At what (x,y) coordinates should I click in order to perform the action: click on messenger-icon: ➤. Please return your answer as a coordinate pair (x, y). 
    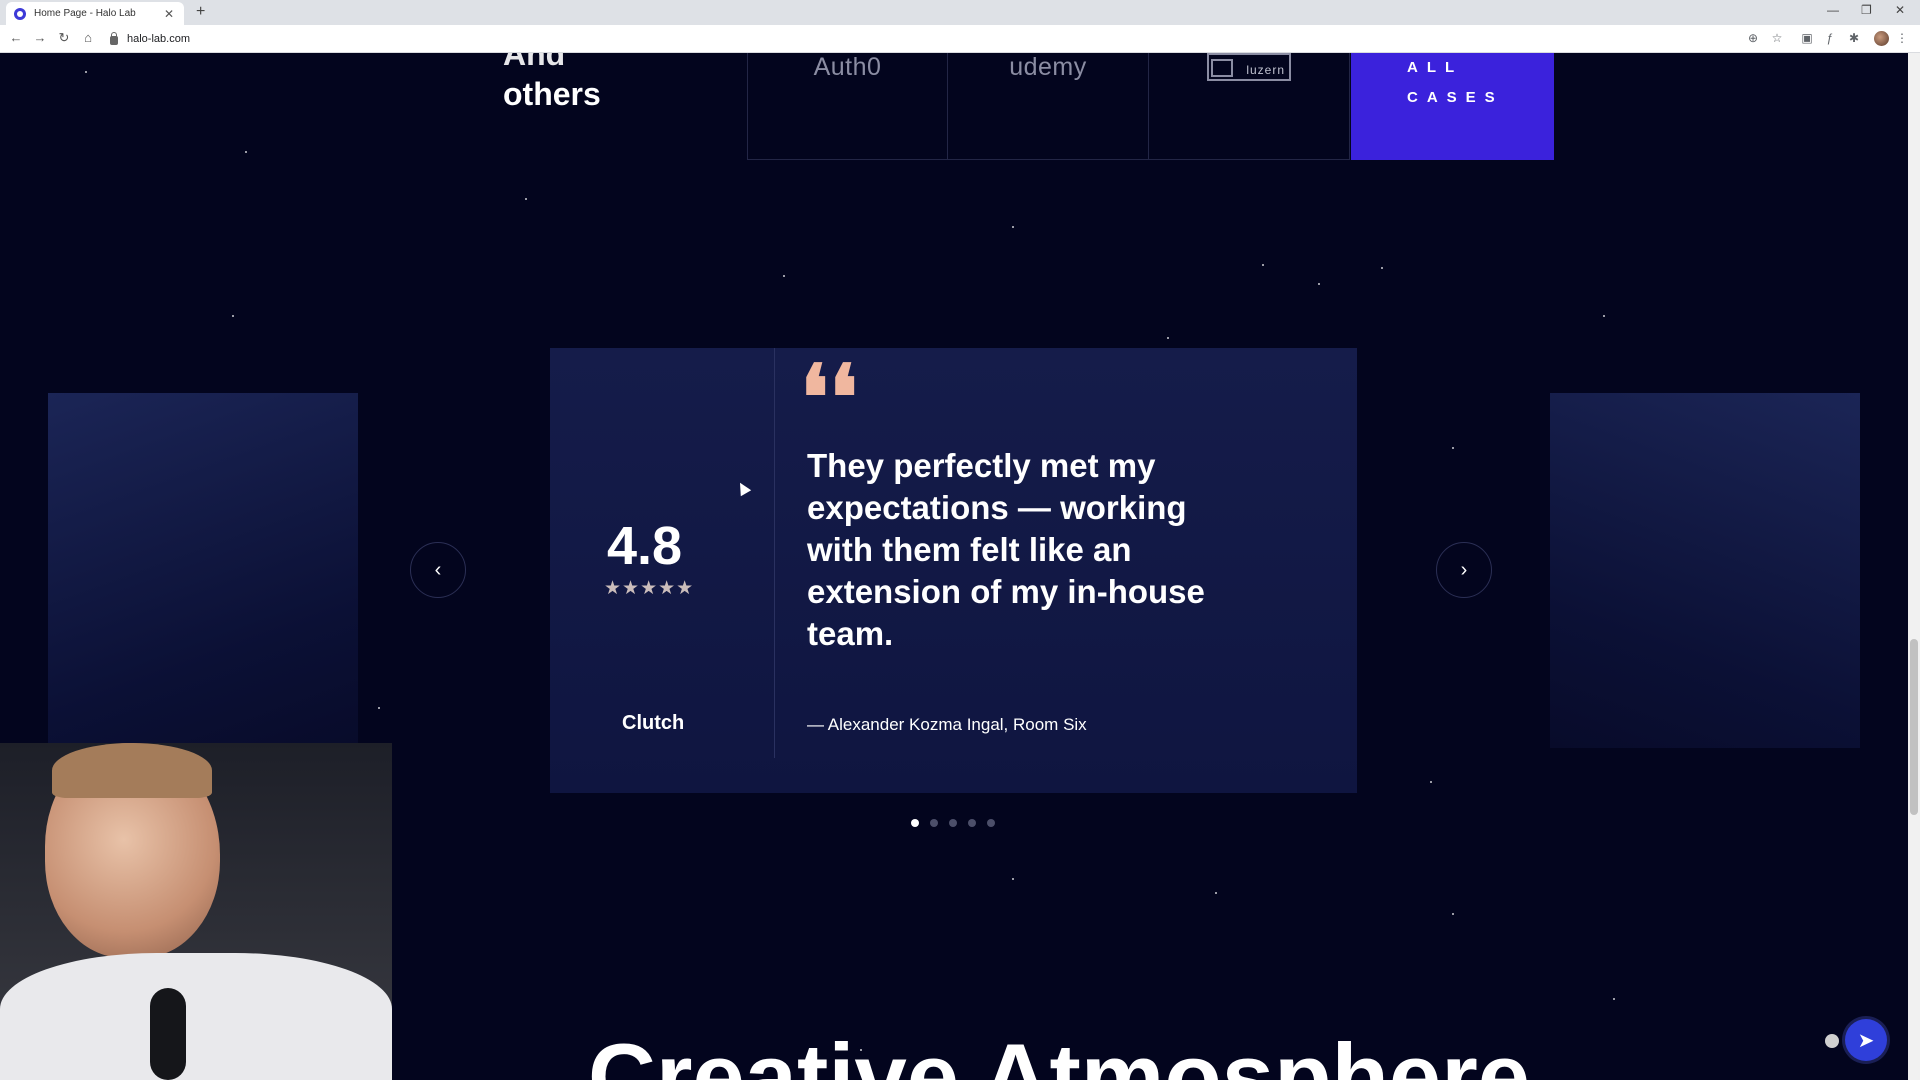
    Looking at the image, I should click on (1866, 1040).